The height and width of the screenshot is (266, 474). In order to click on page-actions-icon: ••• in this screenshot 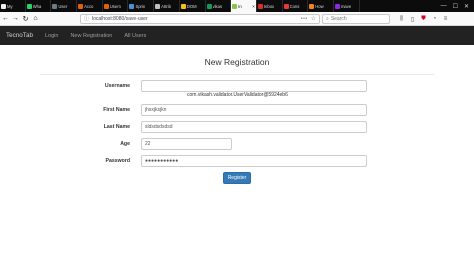, I will do `click(304, 19)`.